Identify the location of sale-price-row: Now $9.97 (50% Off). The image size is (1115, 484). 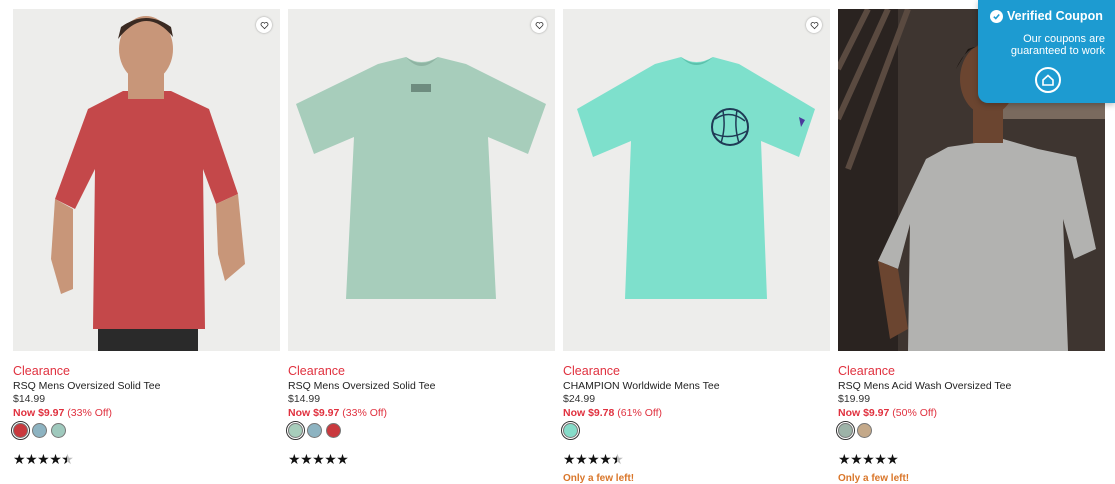
(887, 413).